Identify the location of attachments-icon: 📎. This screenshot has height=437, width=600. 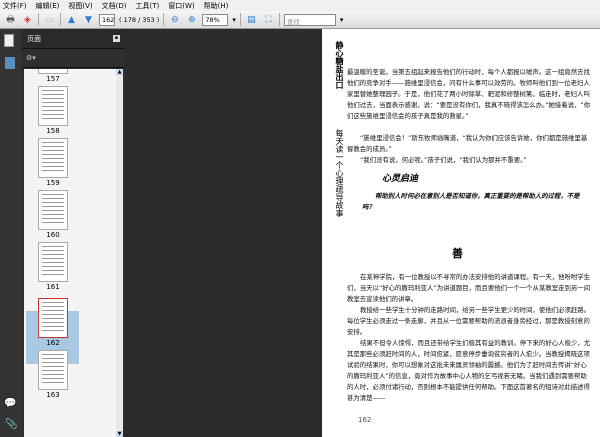
(11, 424).